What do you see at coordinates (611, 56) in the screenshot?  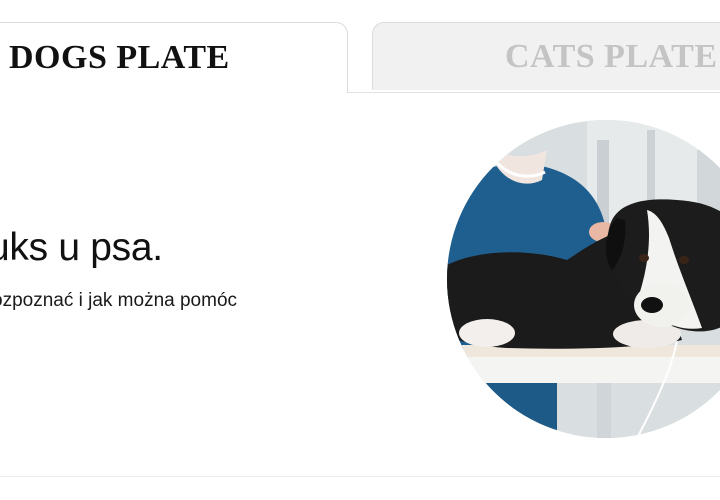 I see `tab-cats-plate-label: CATS PLATE` at bounding box center [611, 56].